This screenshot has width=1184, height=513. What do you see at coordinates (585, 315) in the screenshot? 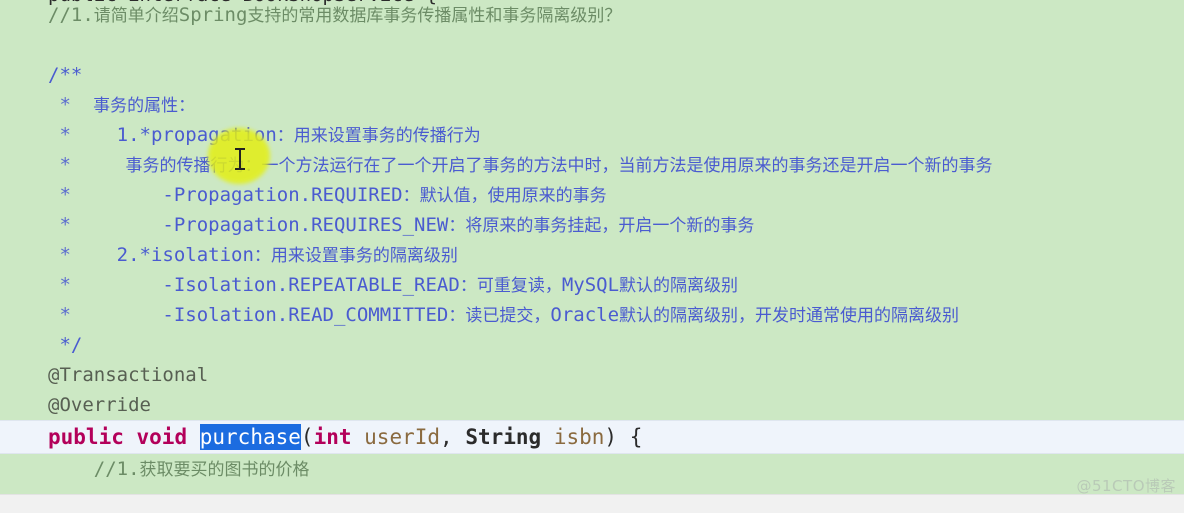
I see `code-token: Oracle` at bounding box center [585, 315].